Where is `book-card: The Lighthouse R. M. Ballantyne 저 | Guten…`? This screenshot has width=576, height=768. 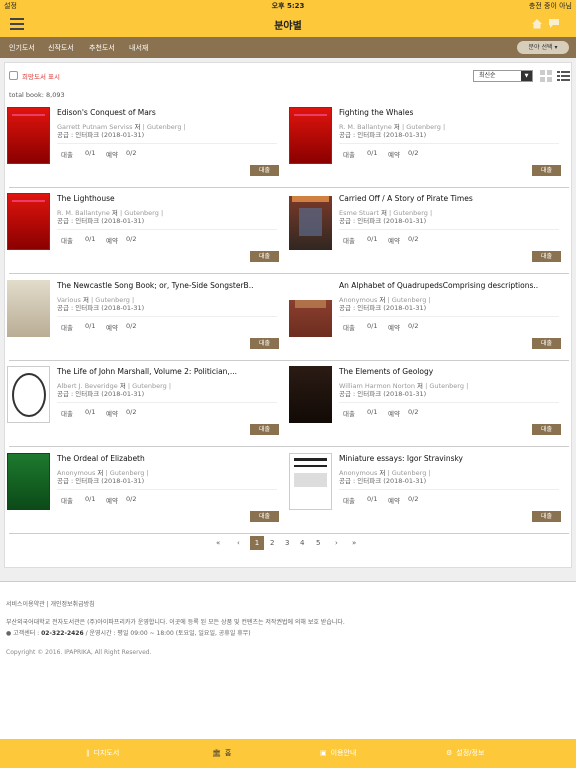
book-card: The Lighthouse R. M. Ballantyne 저 | Guten… is located at coordinates (142, 236).